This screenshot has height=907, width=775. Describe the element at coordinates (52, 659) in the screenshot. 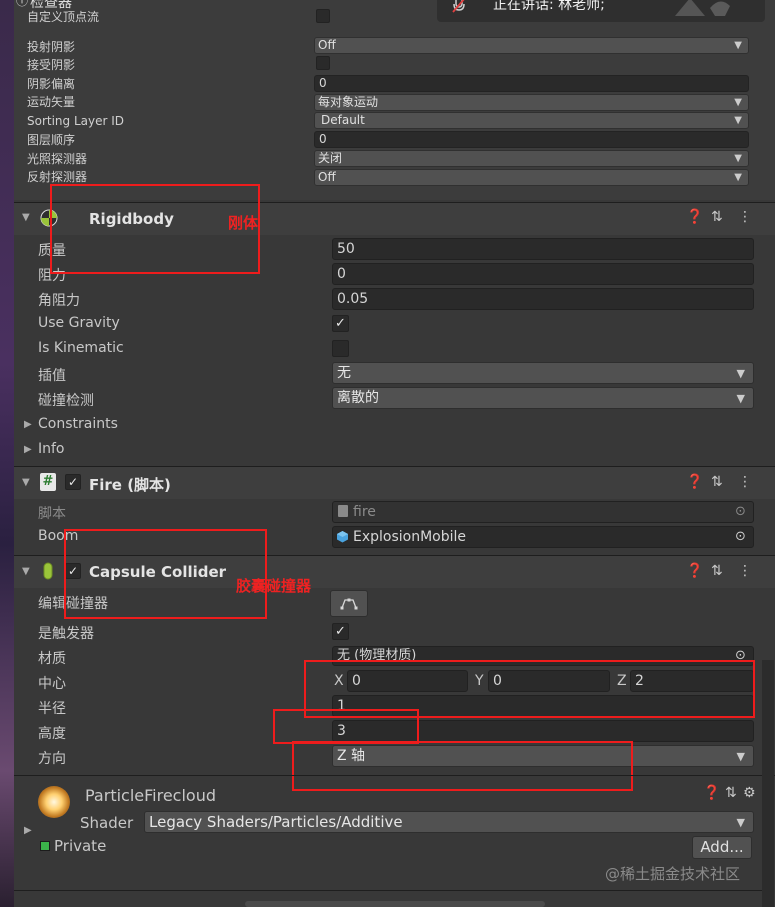

I see `material-label: 材质` at that location.